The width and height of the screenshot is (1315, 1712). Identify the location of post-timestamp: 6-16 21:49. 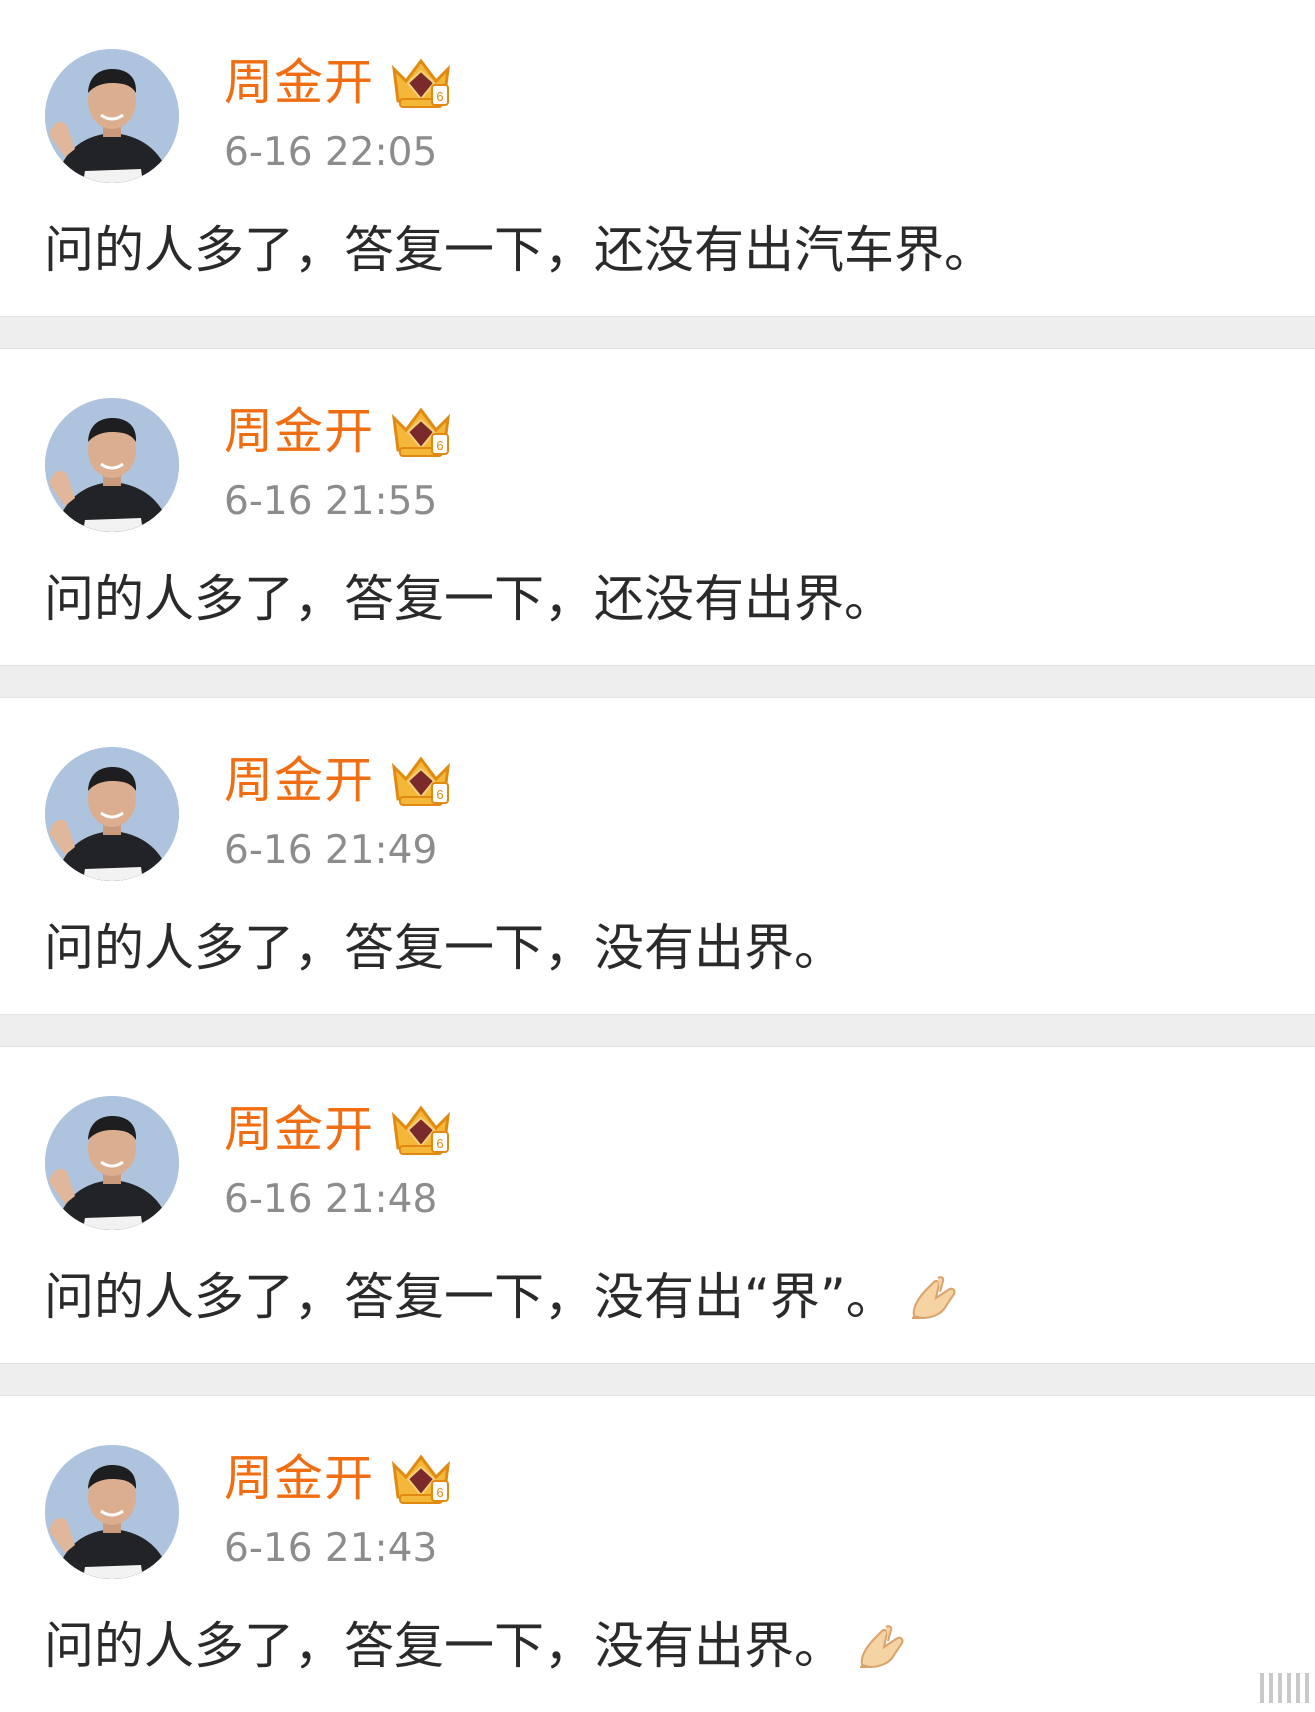
(331, 850).